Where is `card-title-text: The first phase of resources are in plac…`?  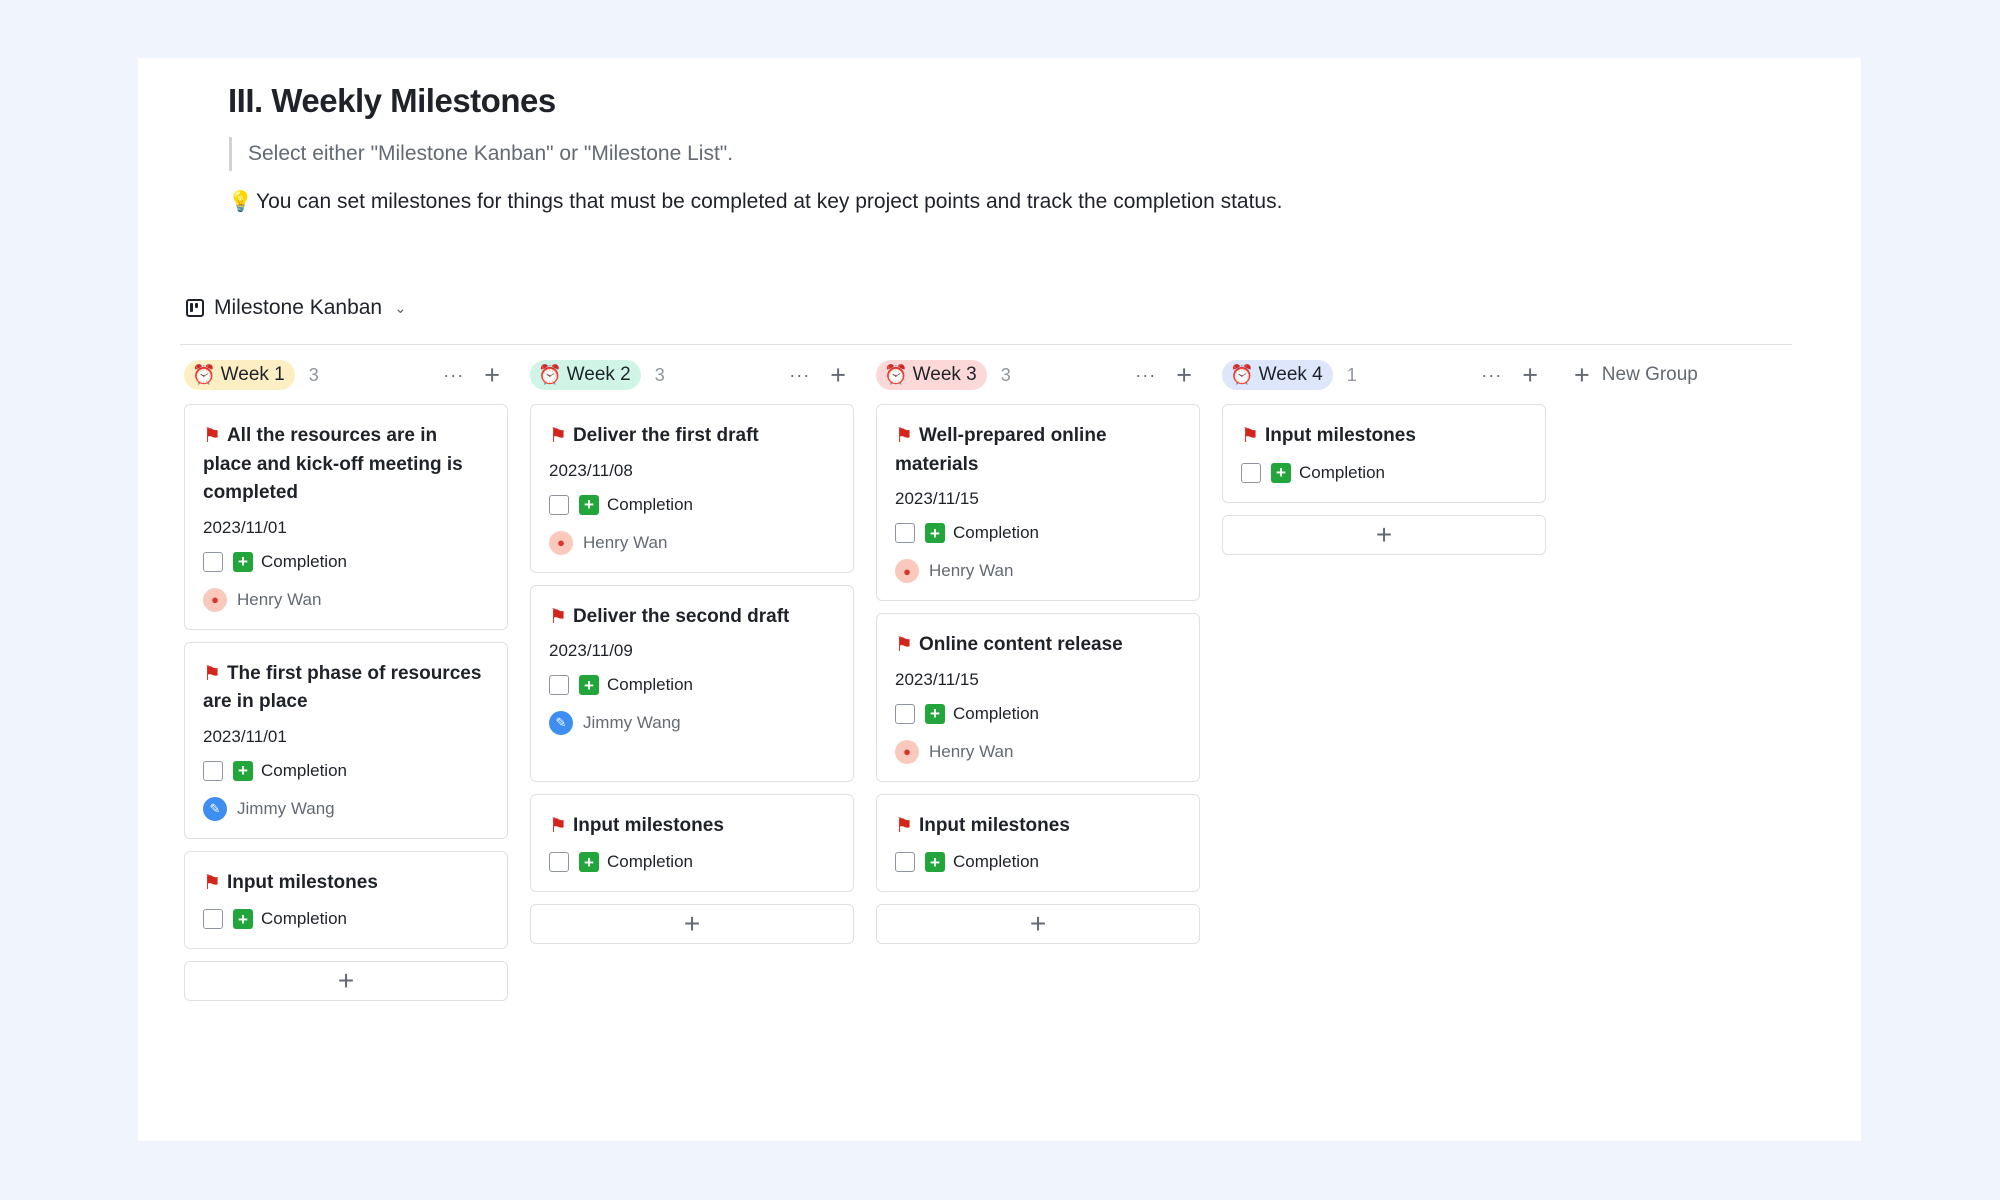
card-title-text: The first phase of resources are in plac… is located at coordinates (342, 687).